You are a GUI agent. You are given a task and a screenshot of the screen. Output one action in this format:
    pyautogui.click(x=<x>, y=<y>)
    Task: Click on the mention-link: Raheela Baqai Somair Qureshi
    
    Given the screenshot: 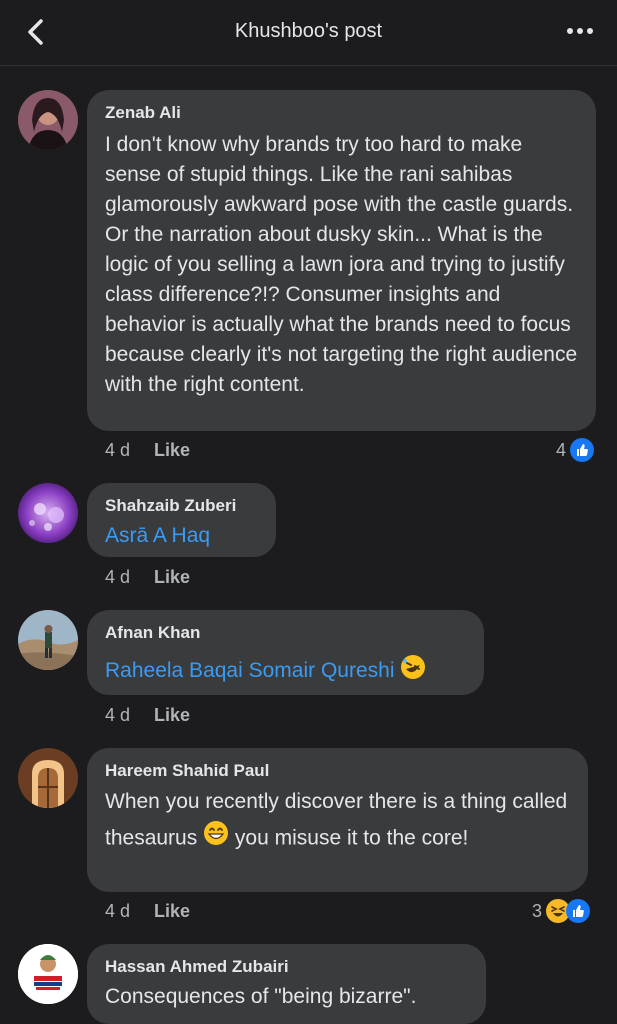 What is the action you would take?
    pyautogui.click(x=250, y=670)
    